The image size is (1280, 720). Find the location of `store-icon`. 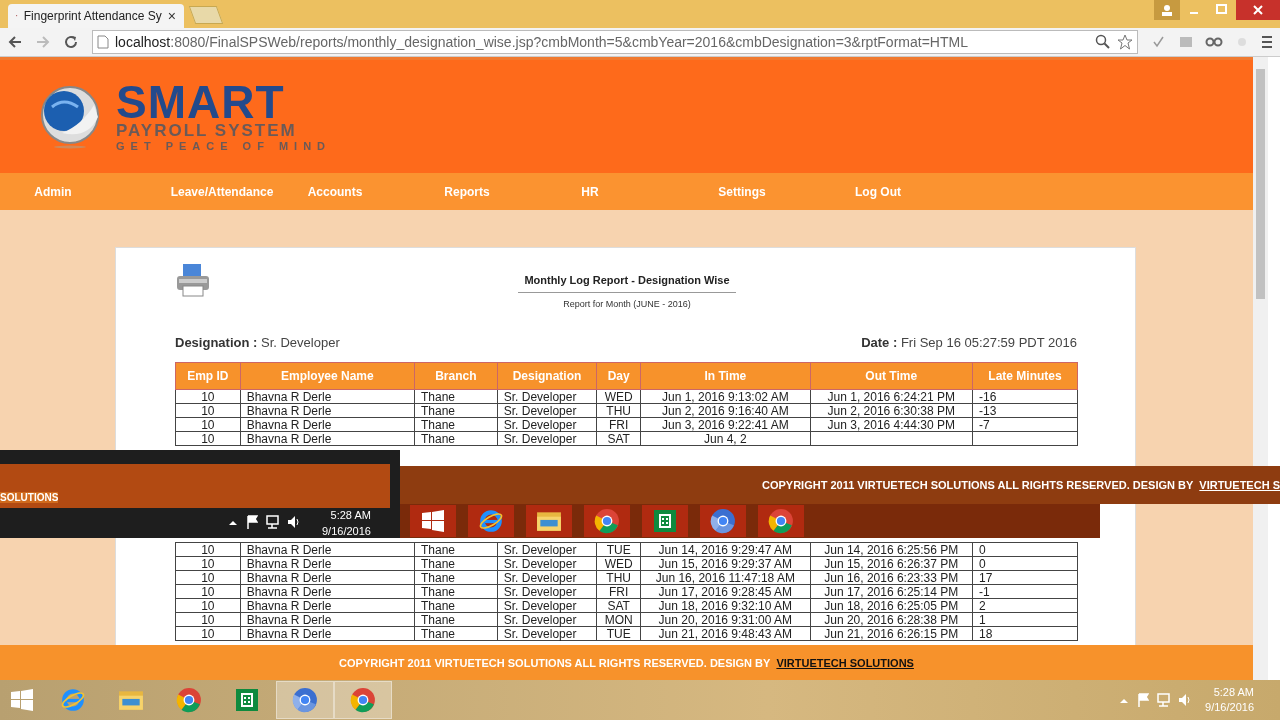

store-icon is located at coordinates (665, 521).